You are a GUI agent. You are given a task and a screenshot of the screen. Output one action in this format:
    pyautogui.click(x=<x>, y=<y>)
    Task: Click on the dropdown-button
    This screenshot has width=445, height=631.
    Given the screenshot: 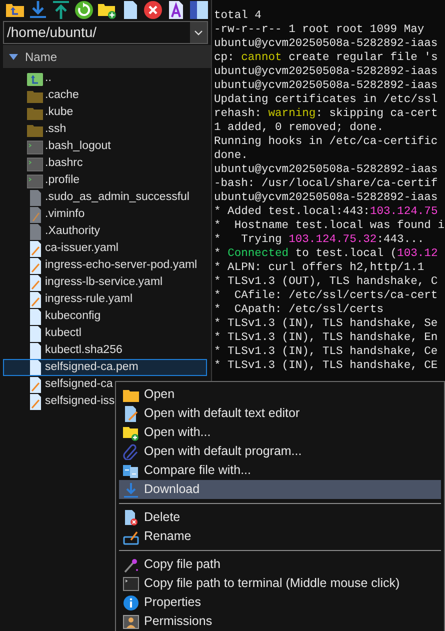 What is the action you would take?
    pyautogui.click(x=198, y=32)
    